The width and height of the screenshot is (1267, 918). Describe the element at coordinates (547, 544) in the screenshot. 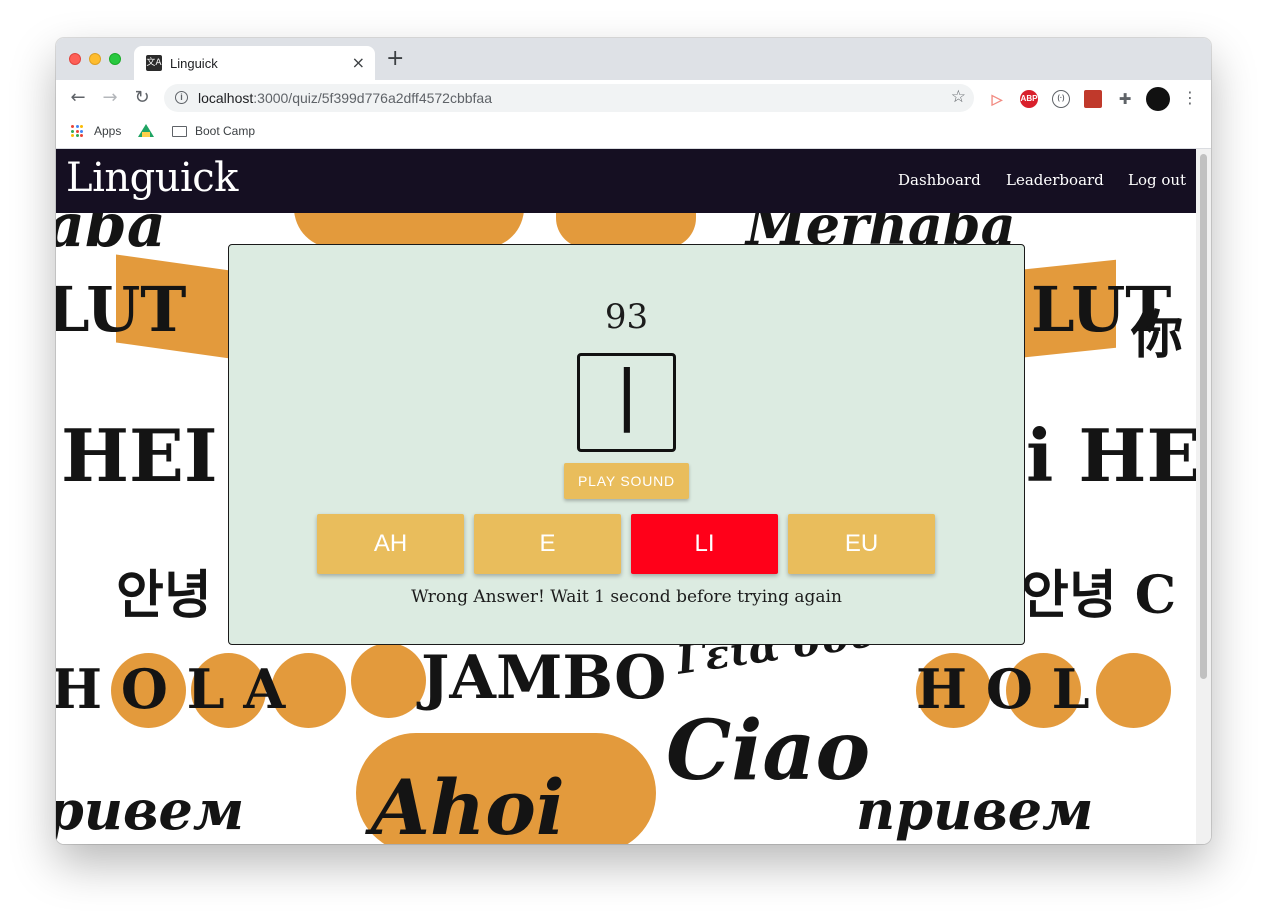

I see `answer-option: E` at that location.